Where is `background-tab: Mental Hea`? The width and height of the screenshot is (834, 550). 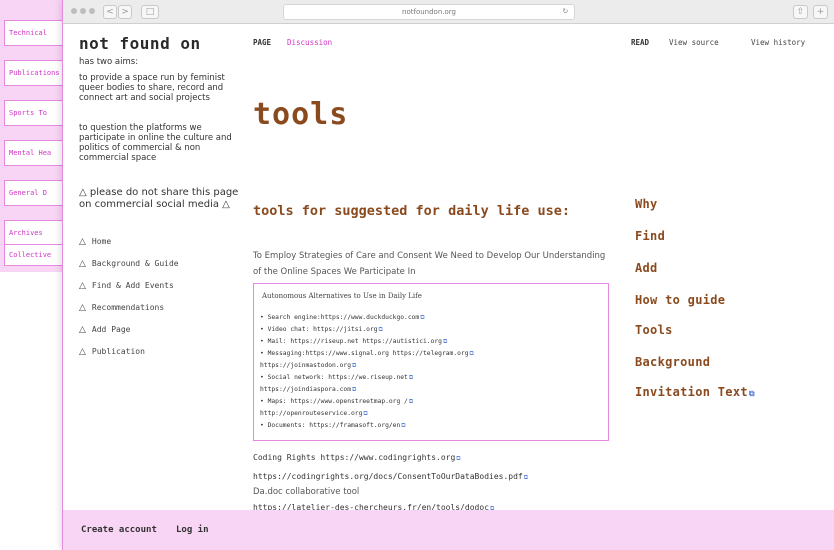
background-tab: Mental Hea is located at coordinates (37, 153).